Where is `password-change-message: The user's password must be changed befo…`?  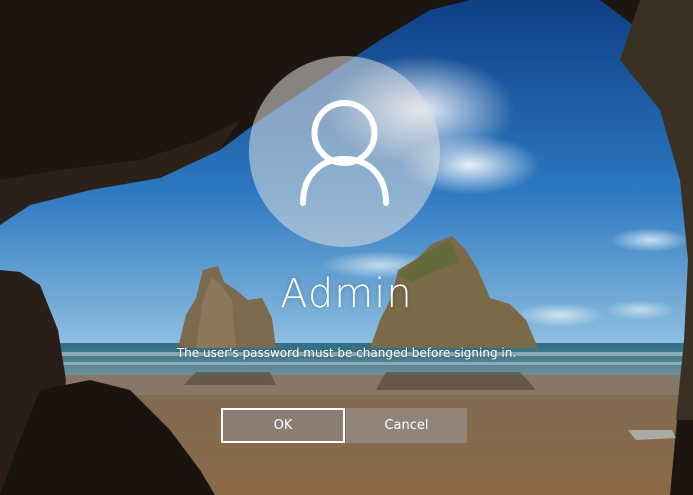 password-change-message: The user's password must be changed befo… is located at coordinates (346, 353).